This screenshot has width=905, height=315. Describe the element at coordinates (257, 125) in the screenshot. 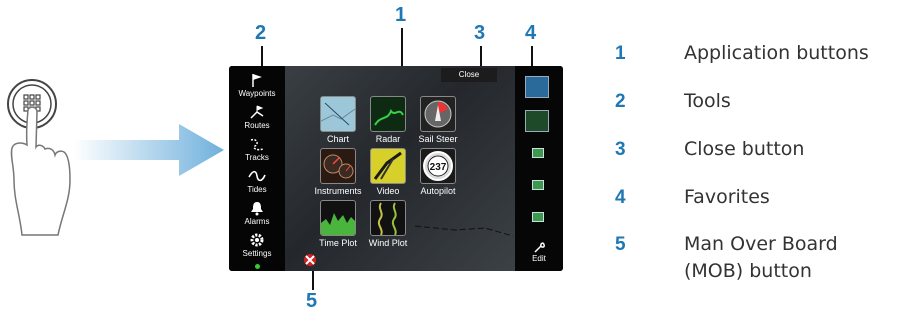

I see `tool-label: Routes` at that location.